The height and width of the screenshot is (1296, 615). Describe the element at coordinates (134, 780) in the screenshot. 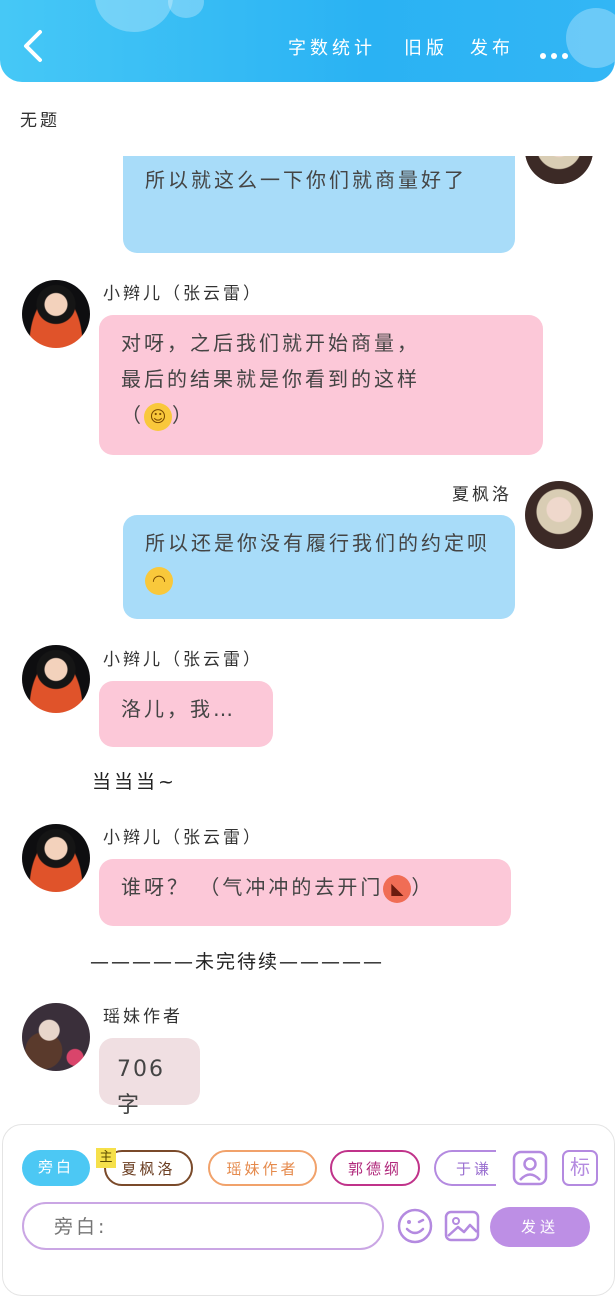

I see `narration-text: 当当当~` at that location.